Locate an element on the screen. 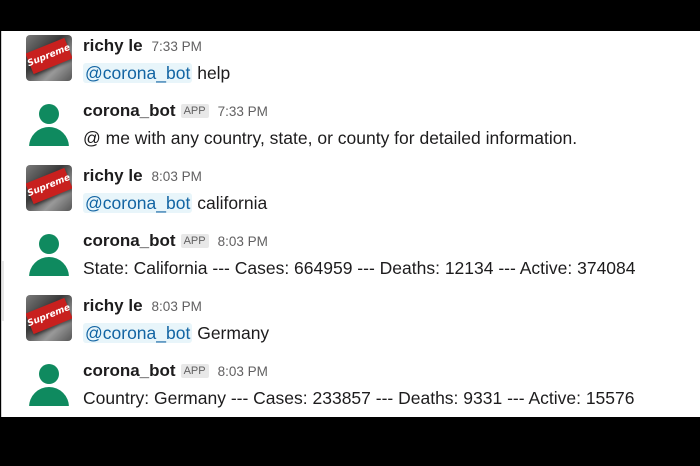 The image size is (700, 466). message-header: richy le 7:33 PM is located at coordinates (142, 47).